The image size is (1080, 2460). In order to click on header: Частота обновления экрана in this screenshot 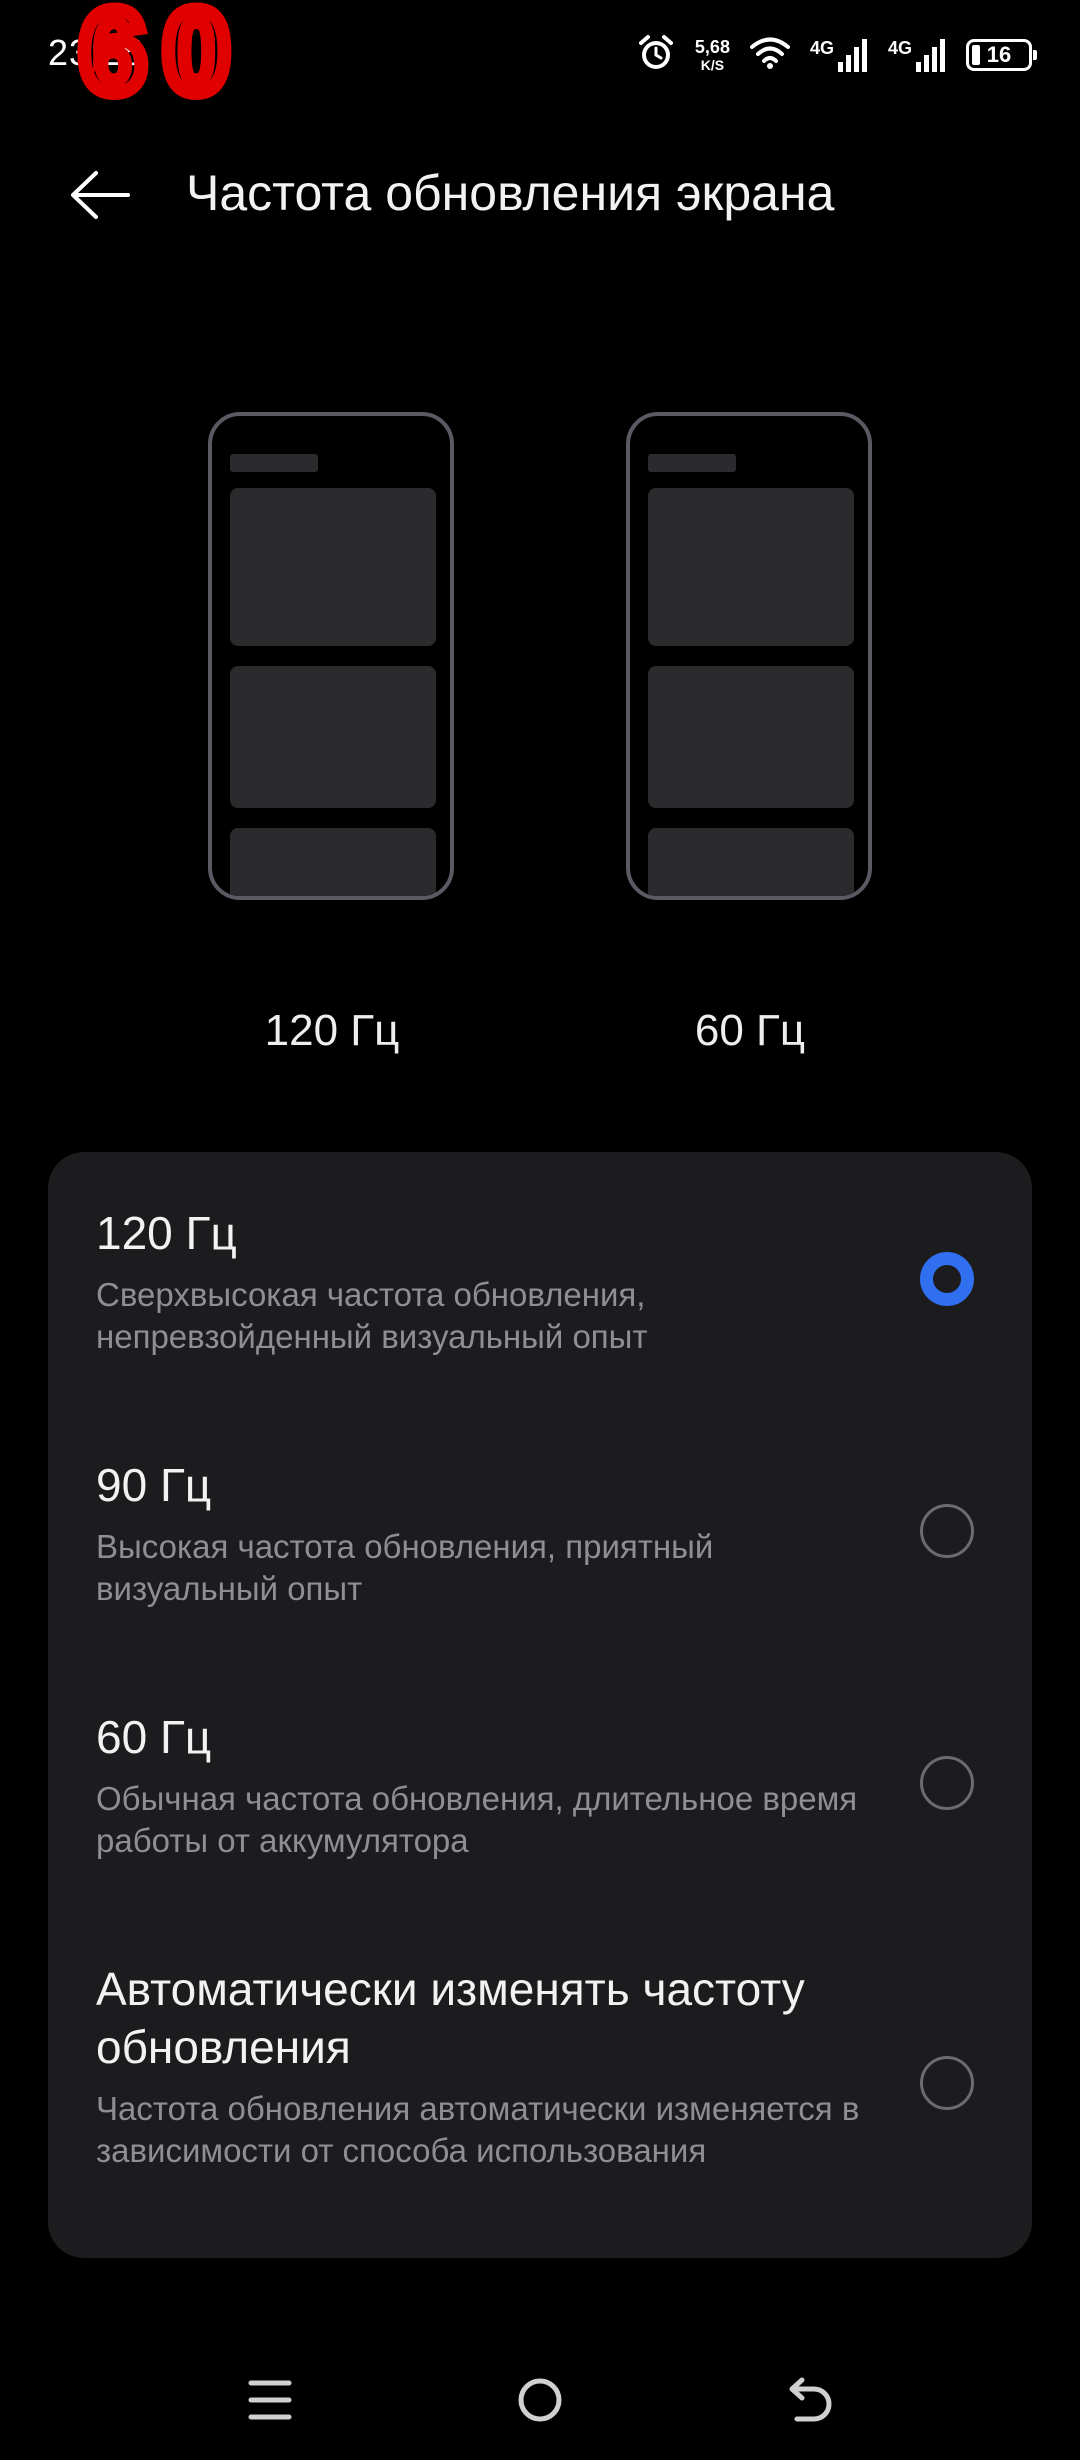, I will do `click(540, 195)`.